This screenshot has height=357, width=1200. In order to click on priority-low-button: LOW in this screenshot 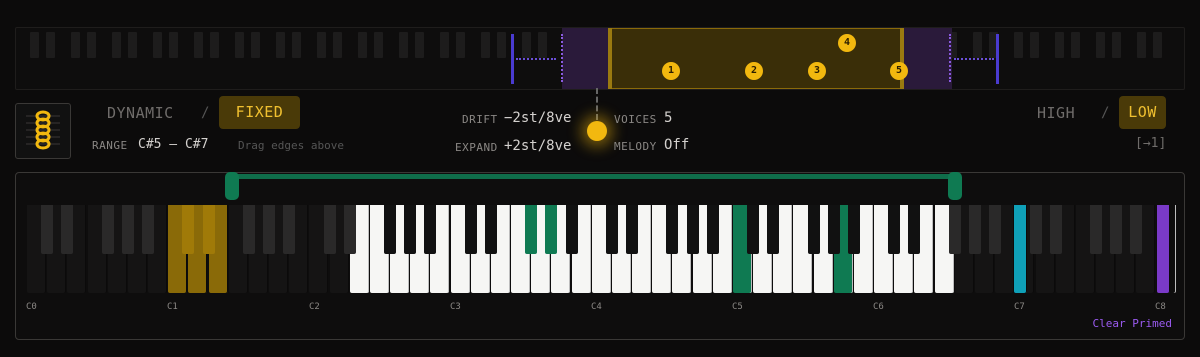, I will do `click(1142, 112)`.